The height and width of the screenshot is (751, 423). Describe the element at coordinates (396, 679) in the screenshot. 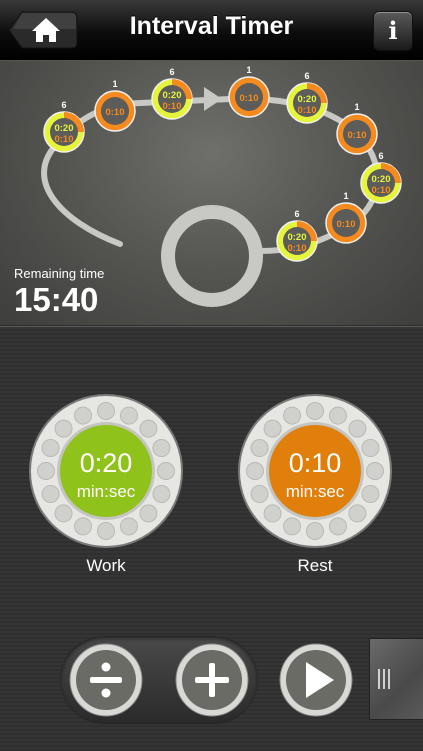

I see `settings-drawer-handle` at that location.